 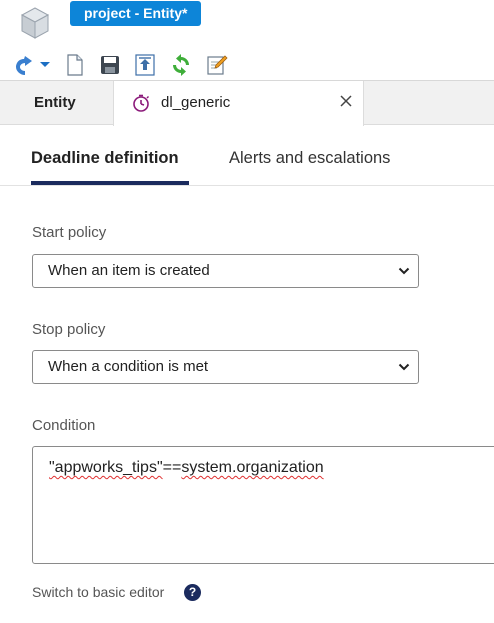 What do you see at coordinates (110, 65) in the screenshot?
I see `save-icon` at bounding box center [110, 65].